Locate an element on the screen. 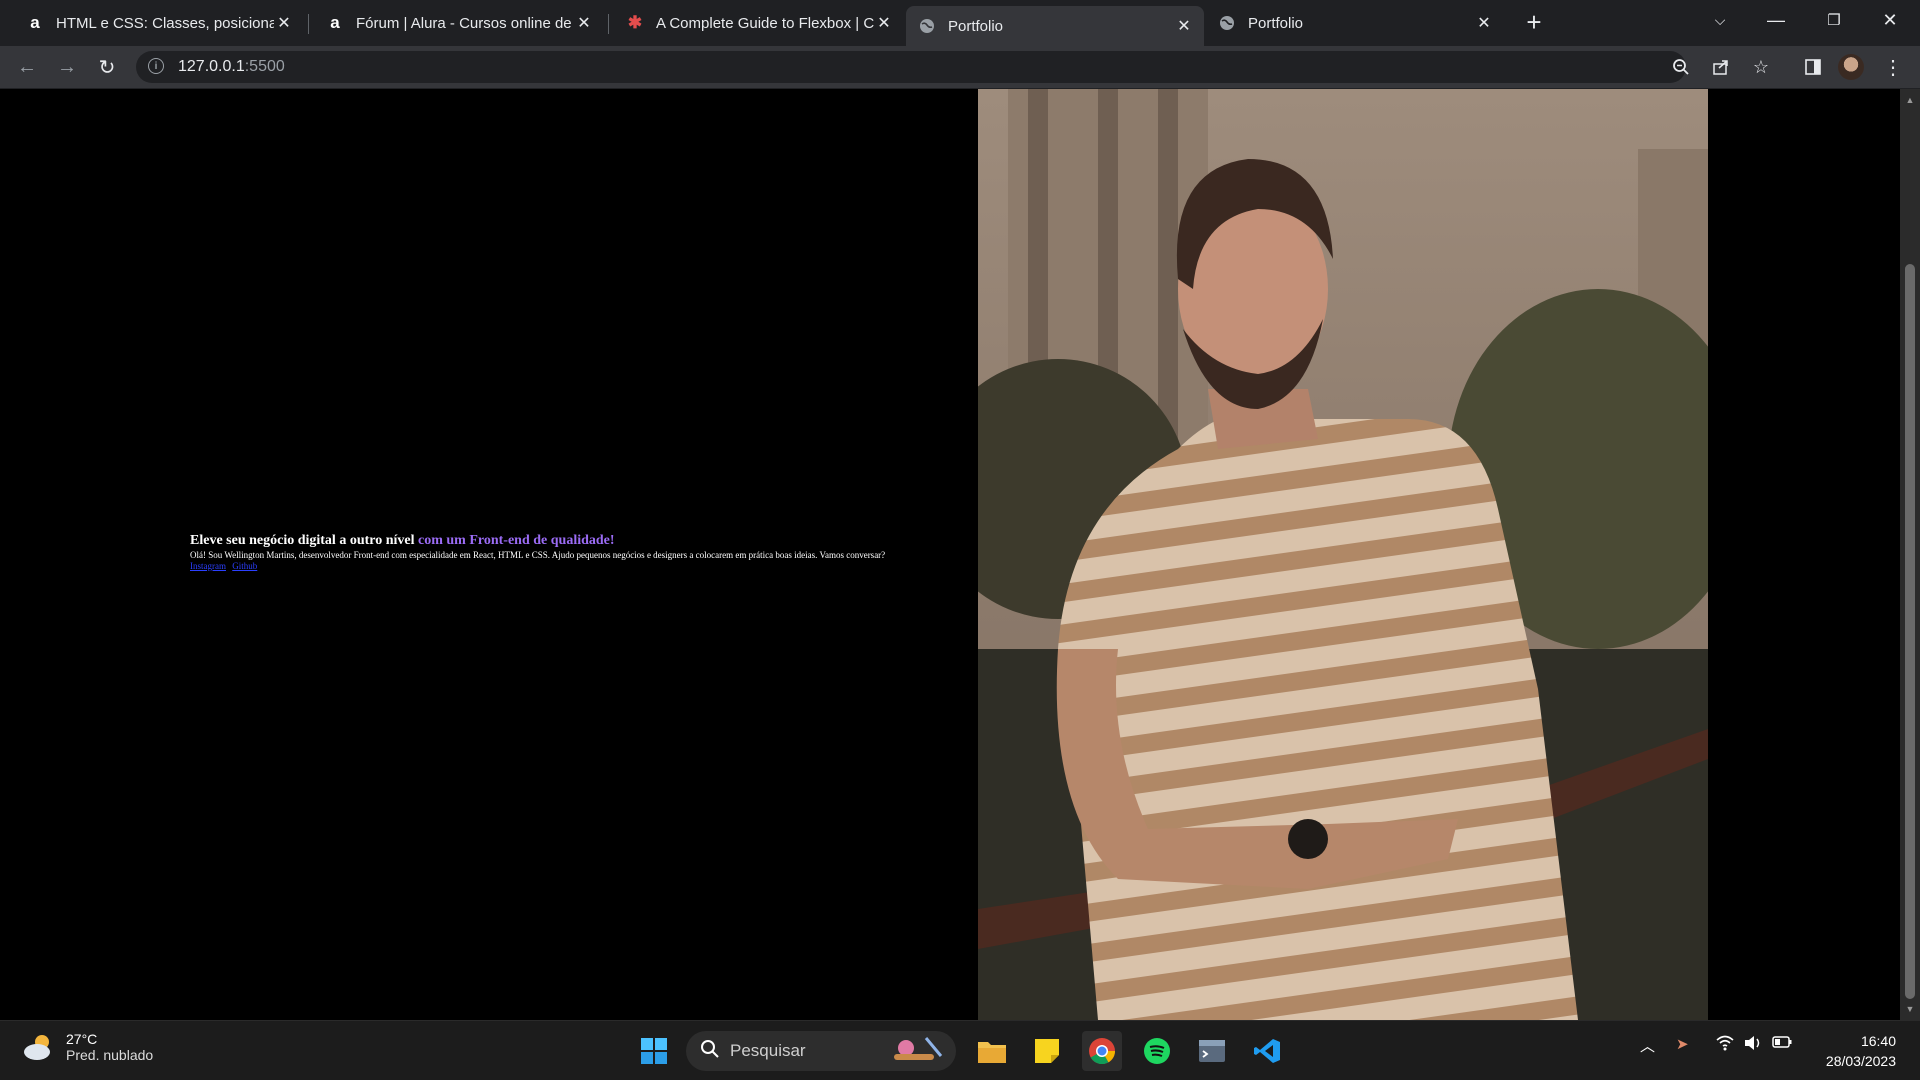  weather-widget: 27°C Pred. nublado is located at coordinates (87, 1047).